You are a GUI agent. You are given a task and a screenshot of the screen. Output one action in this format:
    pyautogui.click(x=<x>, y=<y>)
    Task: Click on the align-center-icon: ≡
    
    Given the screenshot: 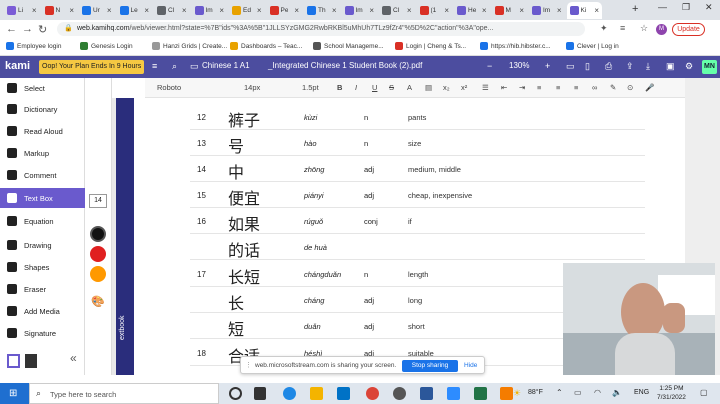 What is the action you would take?
    pyautogui.click(x=558, y=87)
    